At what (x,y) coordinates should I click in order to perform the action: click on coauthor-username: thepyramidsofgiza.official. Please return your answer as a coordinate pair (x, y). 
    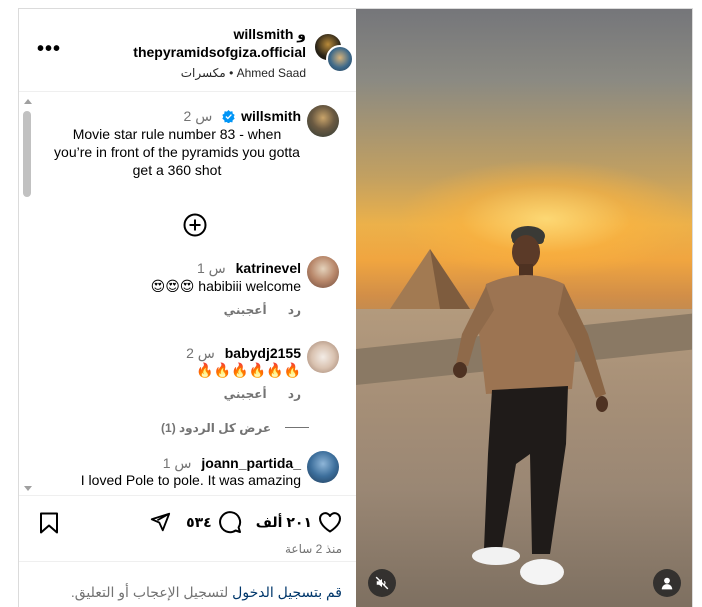
    Looking at the image, I should click on (219, 52).